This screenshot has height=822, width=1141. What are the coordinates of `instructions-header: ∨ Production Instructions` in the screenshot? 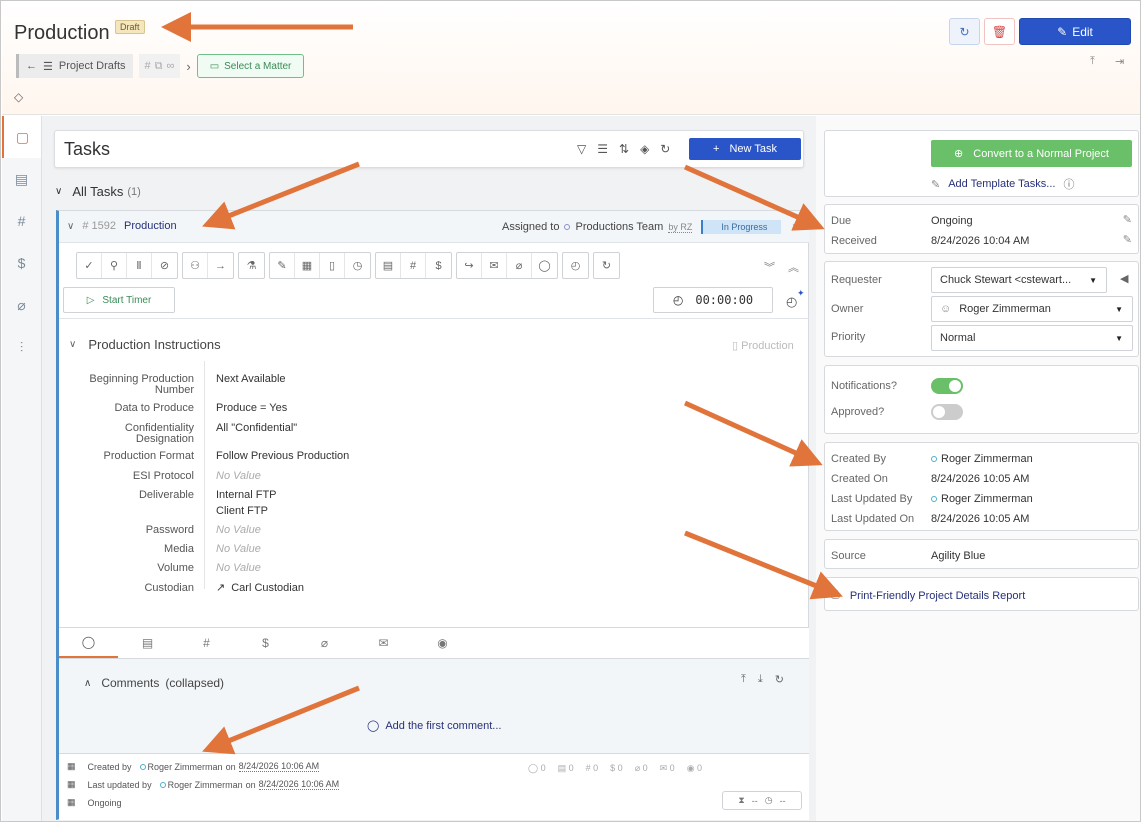 It's located at (145, 344).